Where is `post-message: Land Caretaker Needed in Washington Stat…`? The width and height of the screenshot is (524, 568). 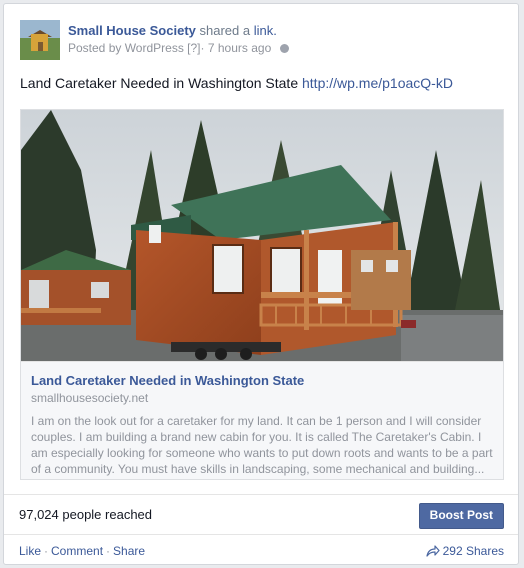
post-message: Land Caretaker Needed in Washington Stat… is located at coordinates (236, 83).